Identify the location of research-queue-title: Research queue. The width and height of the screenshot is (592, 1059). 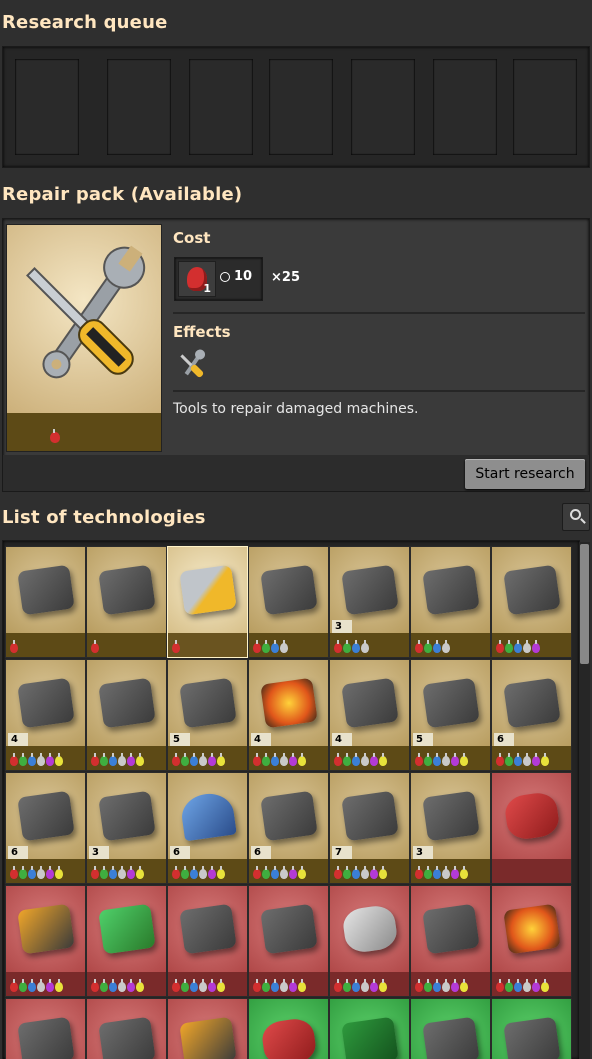
(85, 22).